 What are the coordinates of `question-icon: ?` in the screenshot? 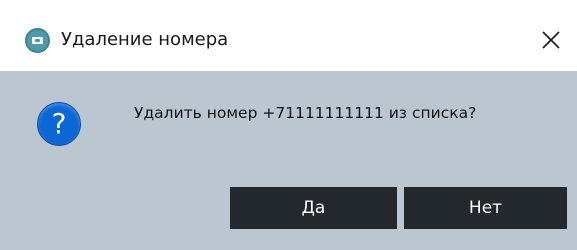 It's located at (59, 124).